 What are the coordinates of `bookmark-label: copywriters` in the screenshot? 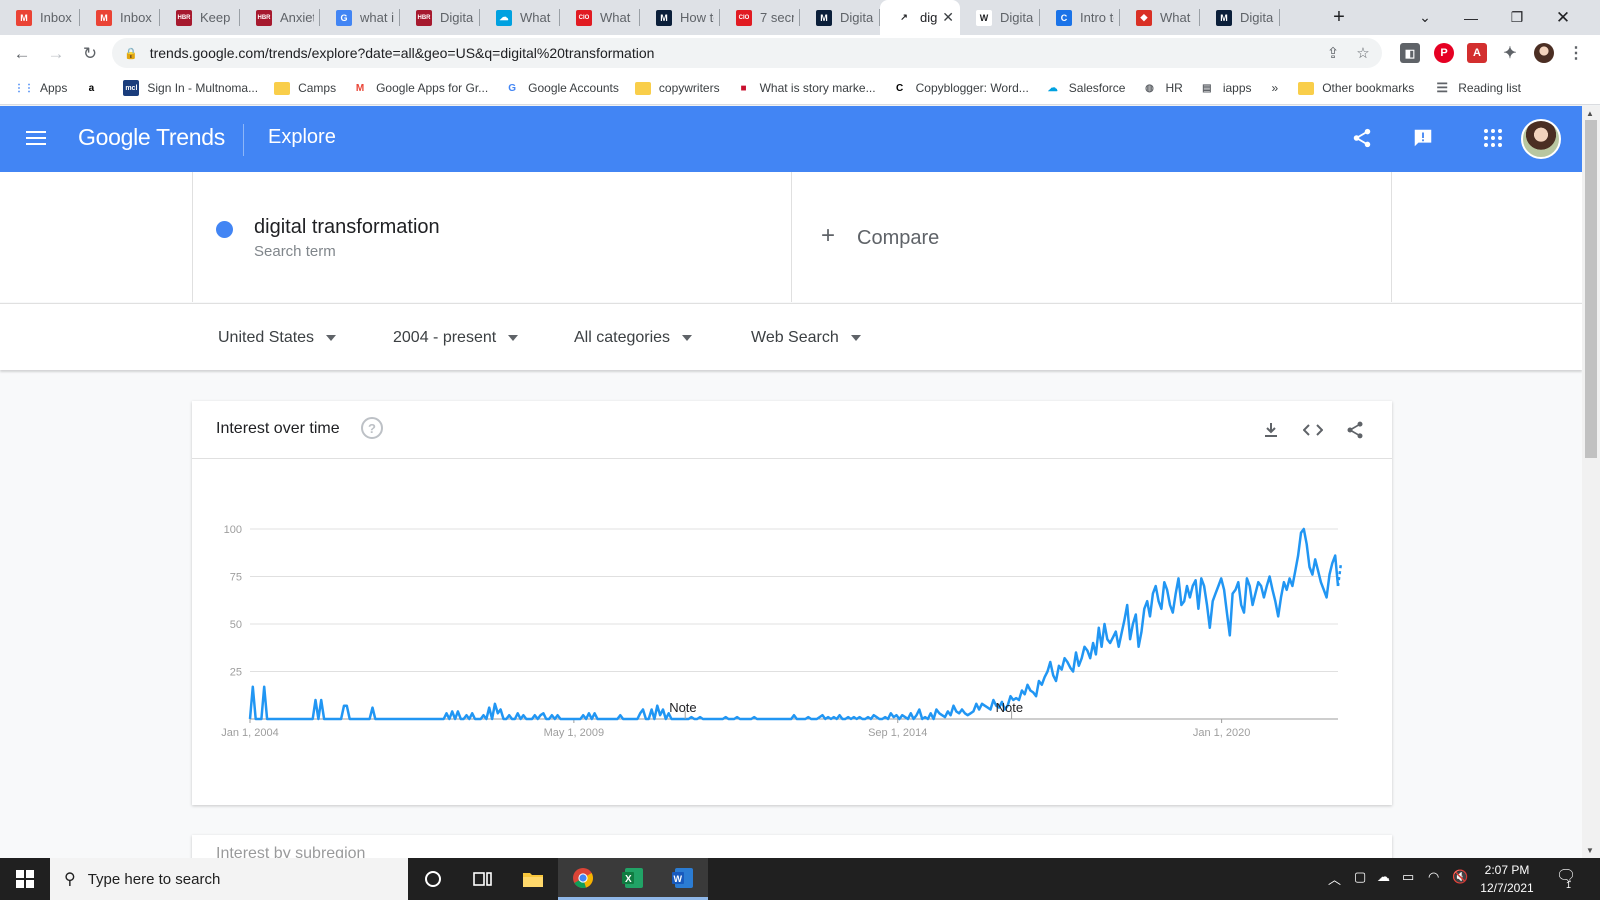 It's located at (689, 88).